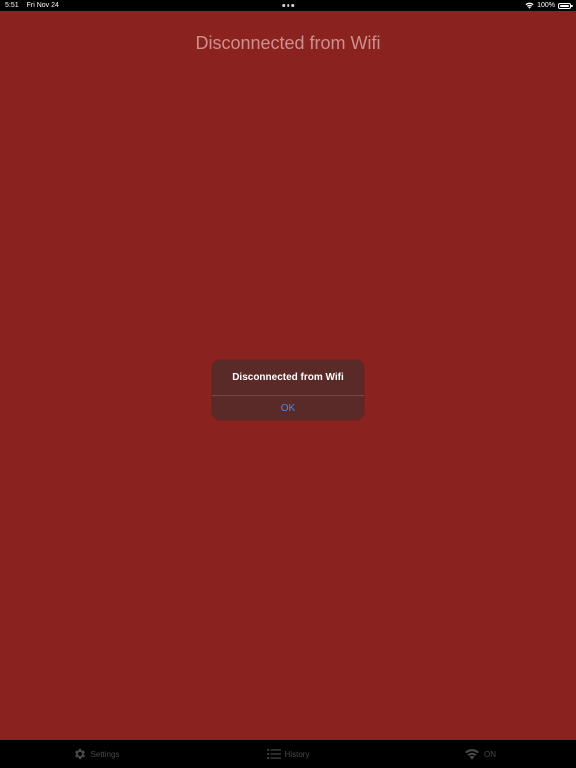 This screenshot has width=576, height=768. I want to click on tab-label: ON, so click(490, 754).